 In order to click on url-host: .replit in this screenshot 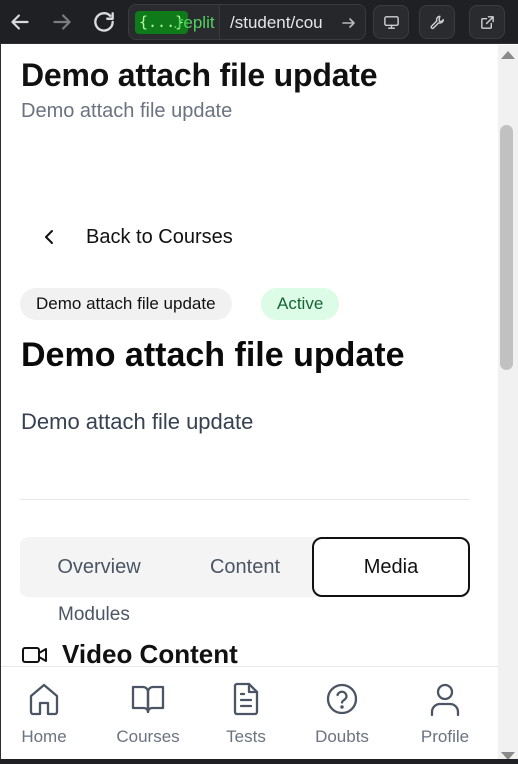, I will do `click(194, 22)`.